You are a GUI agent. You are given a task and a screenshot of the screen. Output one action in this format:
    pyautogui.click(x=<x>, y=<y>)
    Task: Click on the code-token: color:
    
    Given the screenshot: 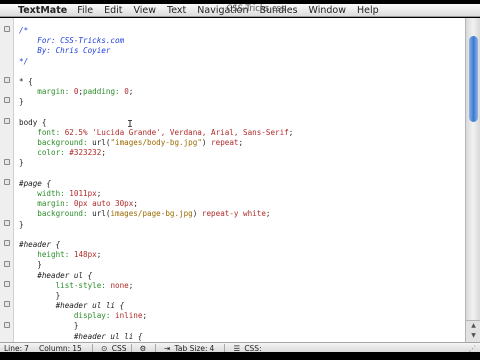 What is the action you would take?
    pyautogui.click(x=44, y=153)
    